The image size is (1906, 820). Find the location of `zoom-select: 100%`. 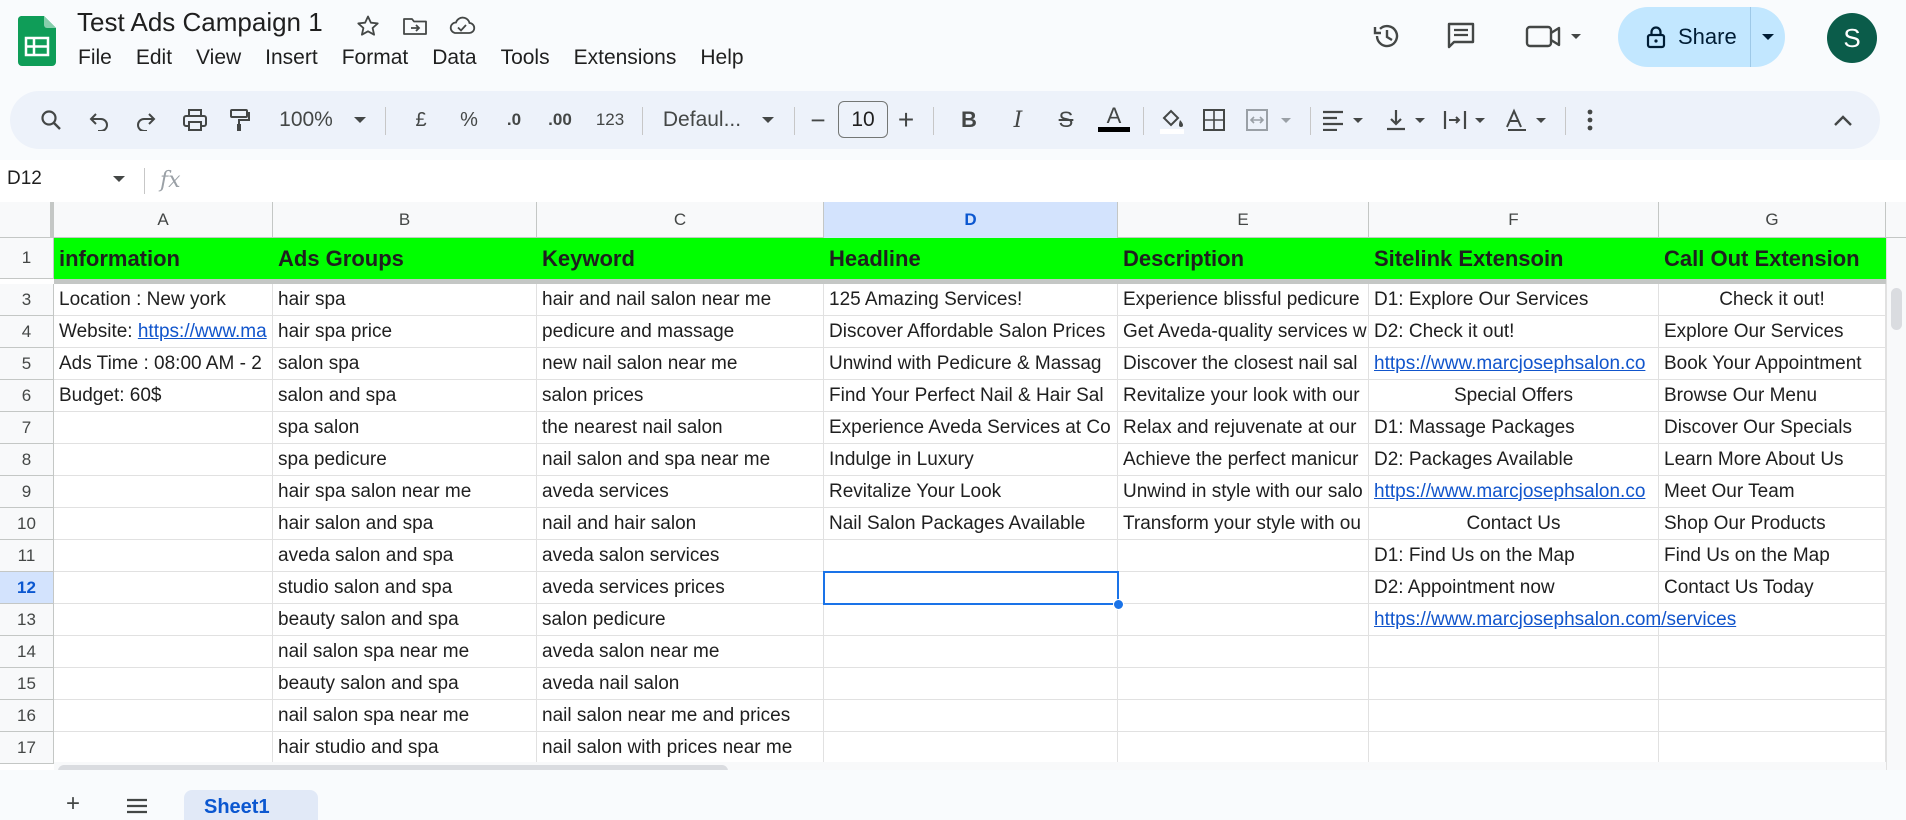

zoom-select: 100% is located at coordinates (306, 120).